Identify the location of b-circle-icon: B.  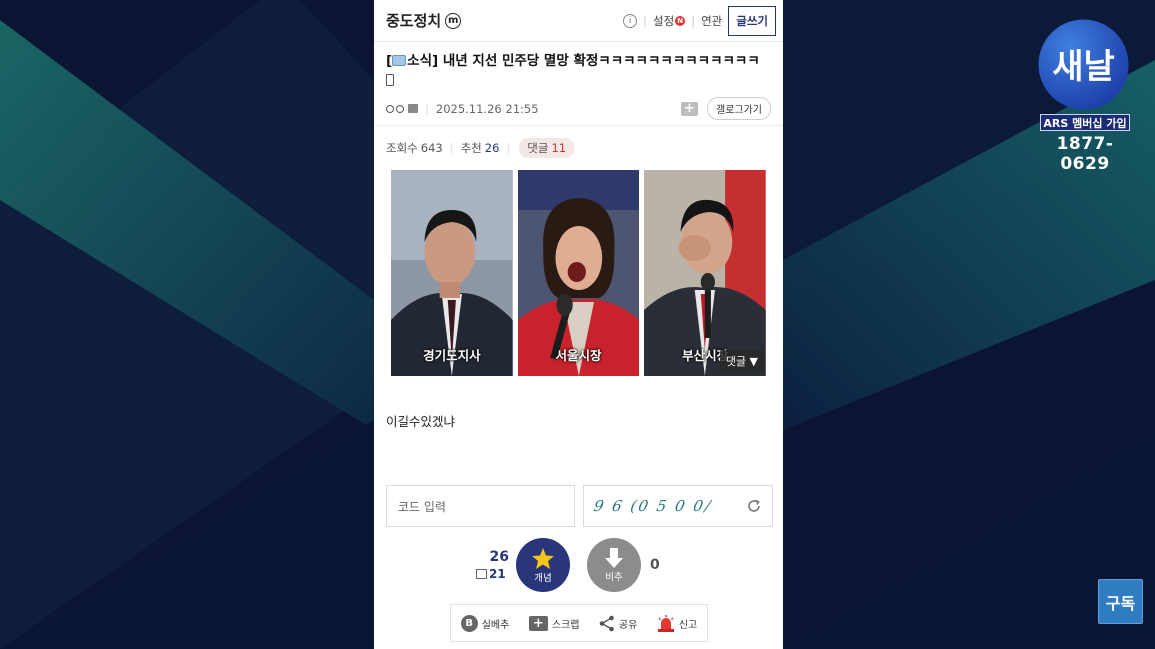
(469, 623).